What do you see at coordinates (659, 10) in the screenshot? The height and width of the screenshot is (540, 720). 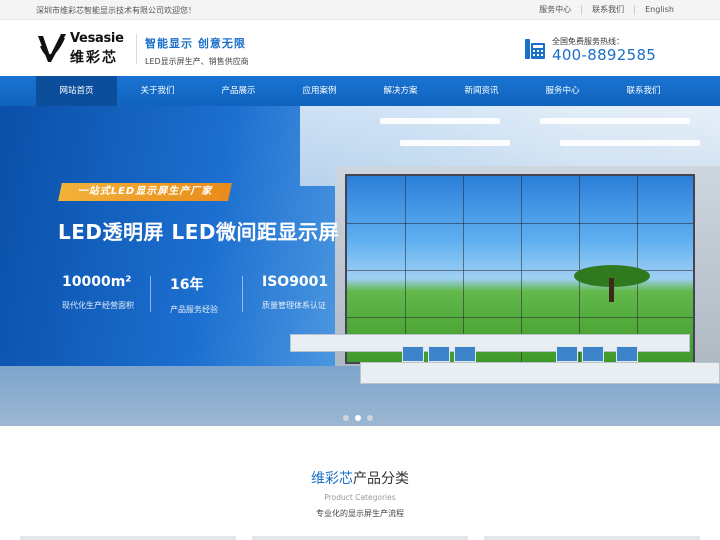 I see `top-link-english: English` at bounding box center [659, 10].